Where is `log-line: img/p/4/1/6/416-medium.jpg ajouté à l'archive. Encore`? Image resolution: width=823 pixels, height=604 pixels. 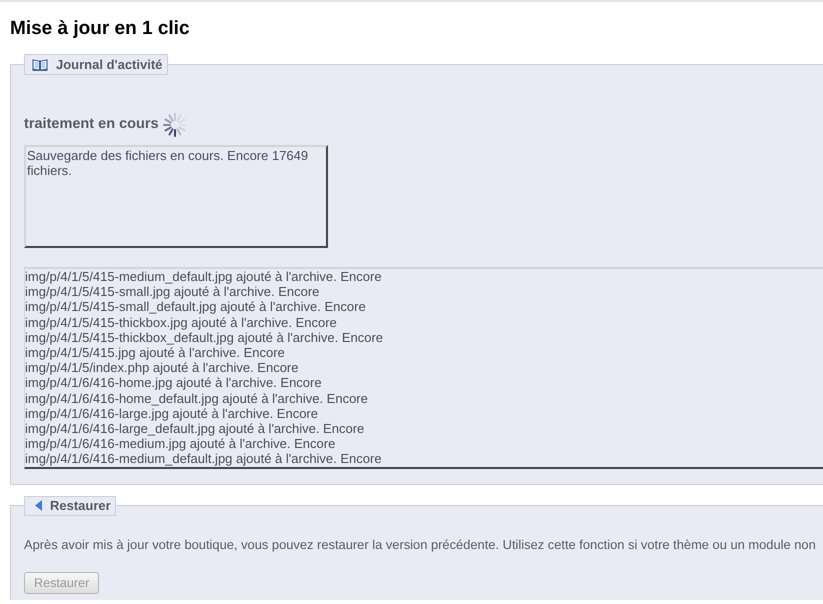 log-line: img/p/4/1/6/416-medium.jpg ajouté à l'archive. Encore is located at coordinates (180, 444).